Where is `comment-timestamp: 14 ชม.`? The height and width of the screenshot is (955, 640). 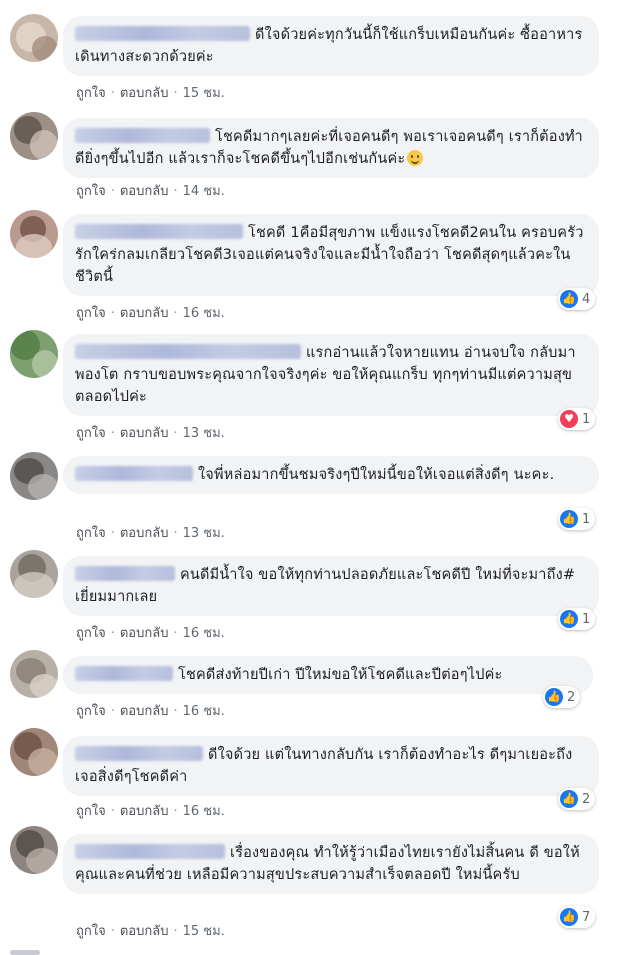 comment-timestamp: 14 ชม. is located at coordinates (204, 191).